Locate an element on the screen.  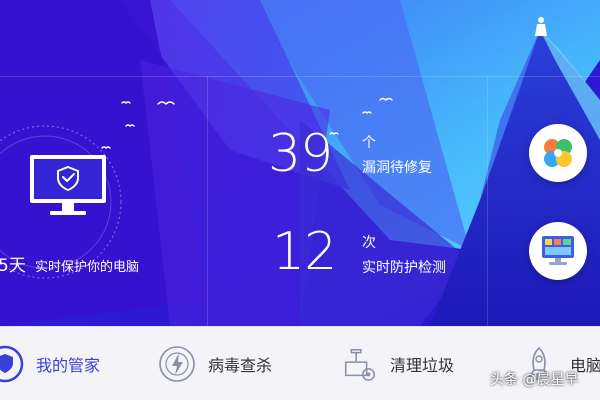
vulnerability-count: 39 is located at coordinates (300, 154).